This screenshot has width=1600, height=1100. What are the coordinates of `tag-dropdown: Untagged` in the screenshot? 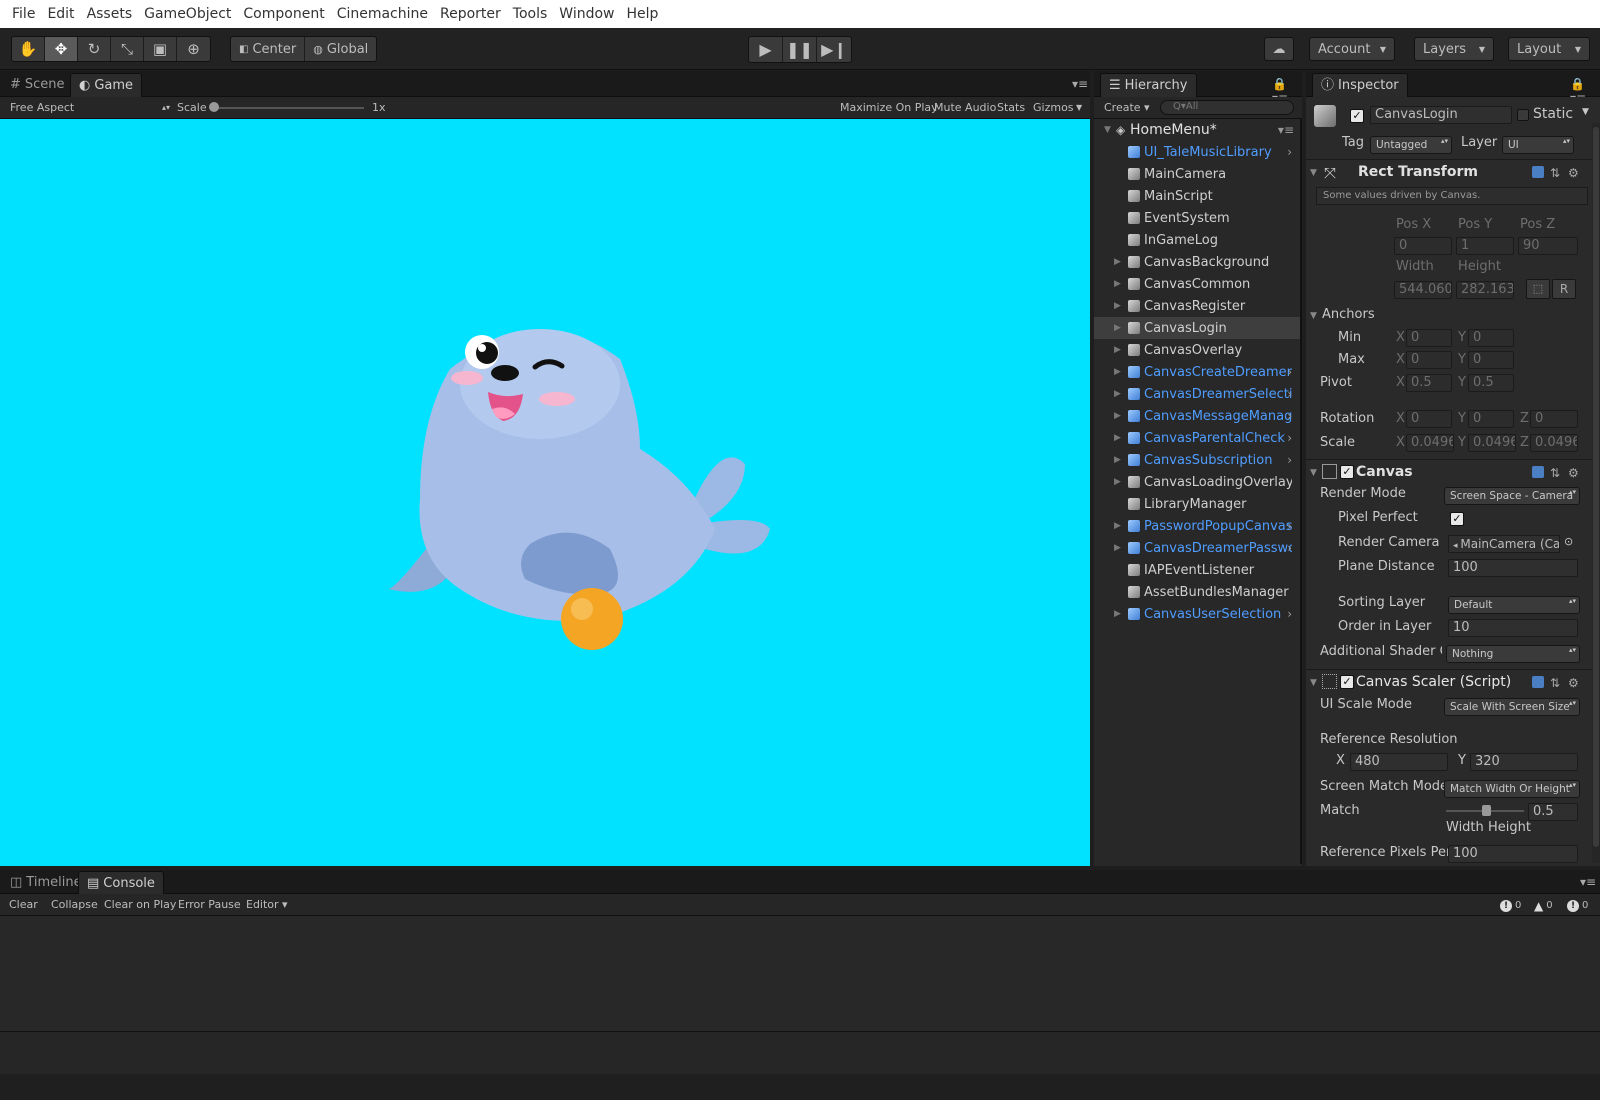 It's located at (1411, 145).